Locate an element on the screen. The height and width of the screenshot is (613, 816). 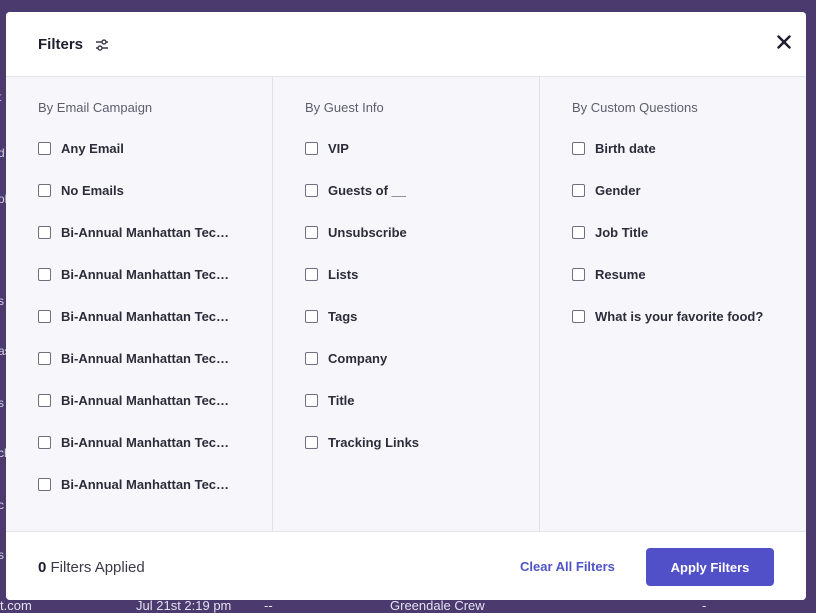
filter-option: Resume is located at coordinates (684, 288).